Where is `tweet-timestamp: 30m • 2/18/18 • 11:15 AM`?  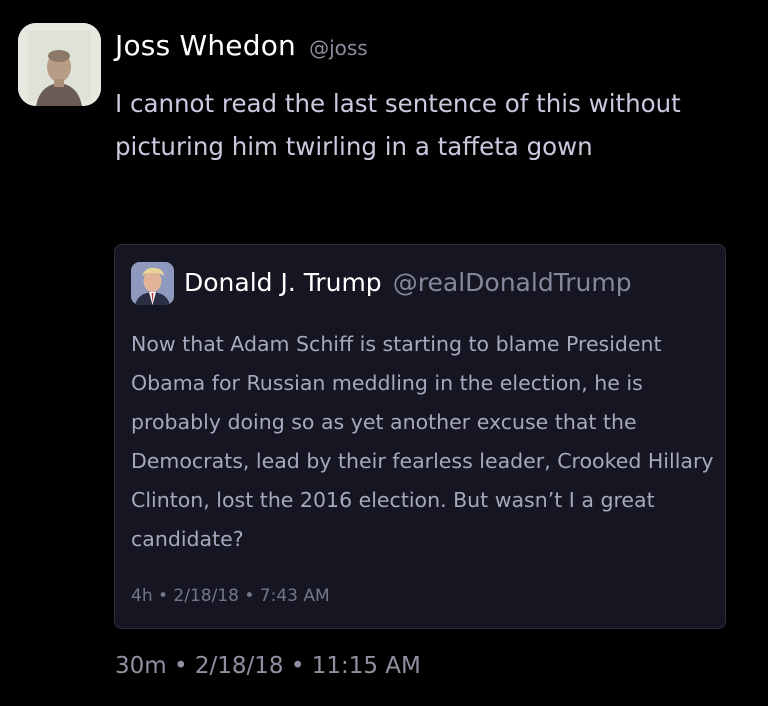
tweet-timestamp: 30m • 2/18/18 • 11:15 AM is located at coordinates (268, 666).